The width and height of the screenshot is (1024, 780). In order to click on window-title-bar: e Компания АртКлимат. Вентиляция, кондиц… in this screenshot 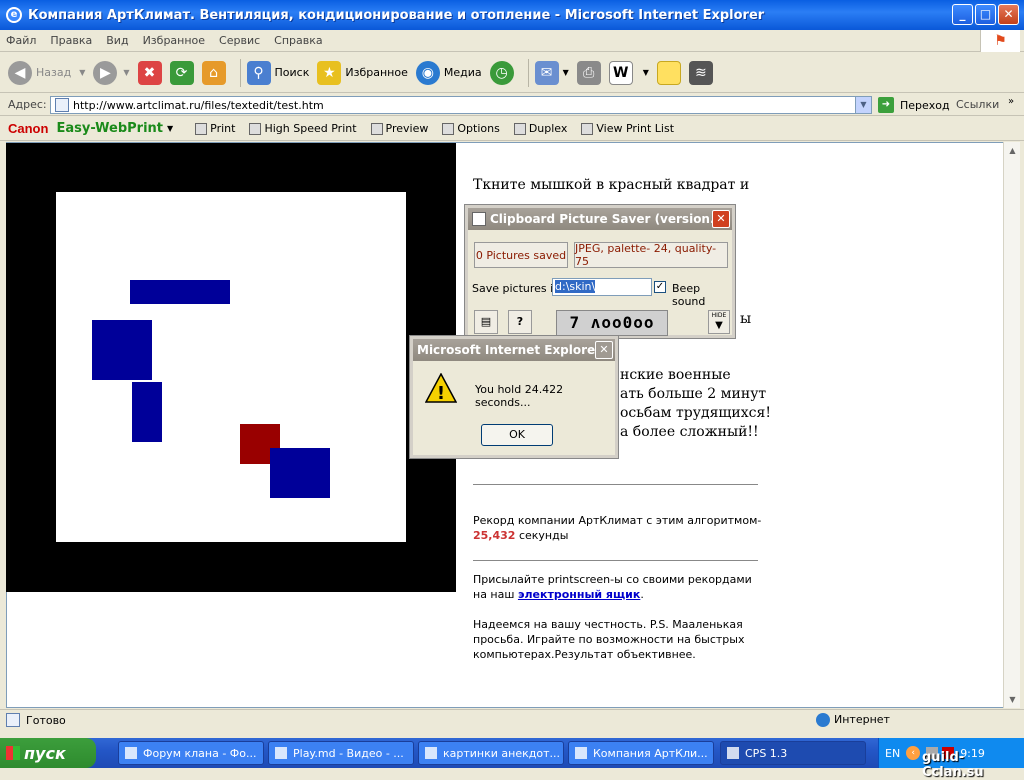, I will do `click(512, 15)`.